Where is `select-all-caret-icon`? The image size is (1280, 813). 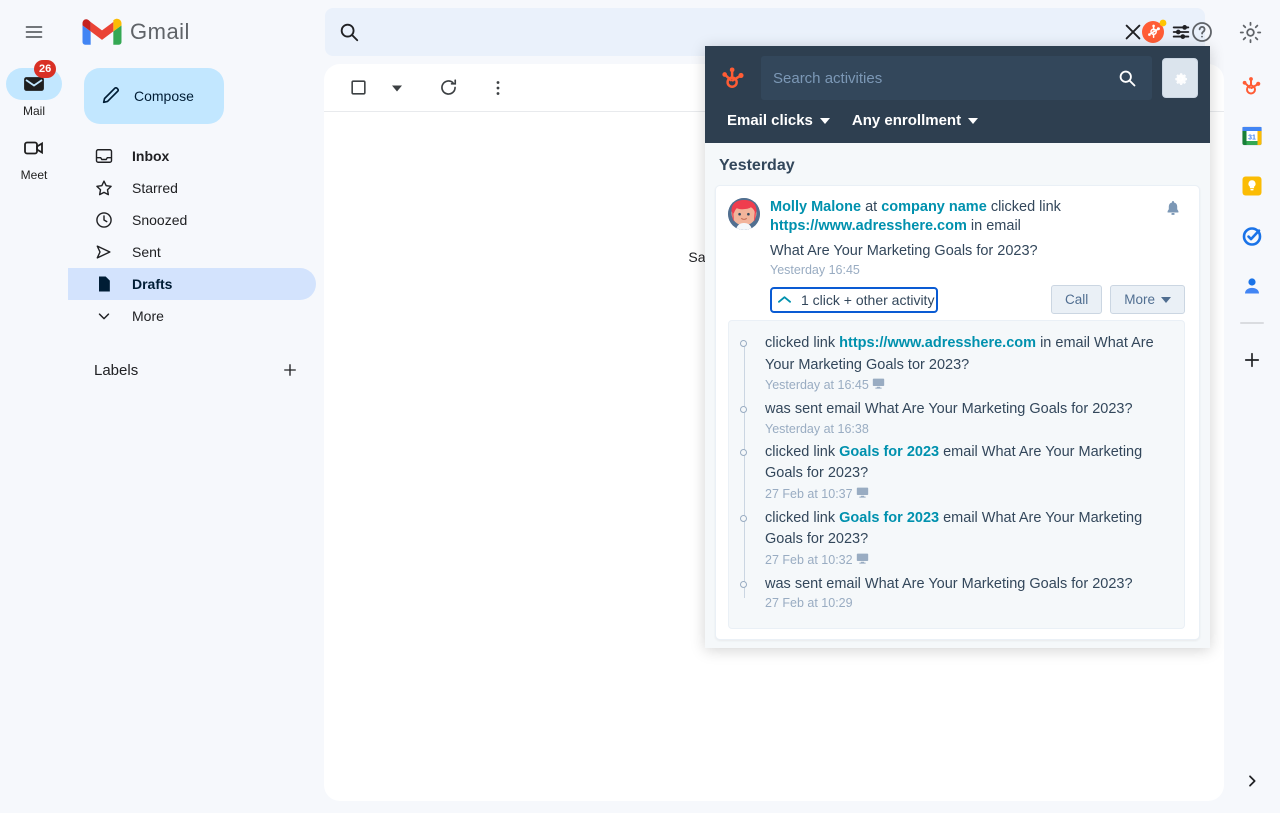
select-all-caret-icon is located at coordinates (397, 88).